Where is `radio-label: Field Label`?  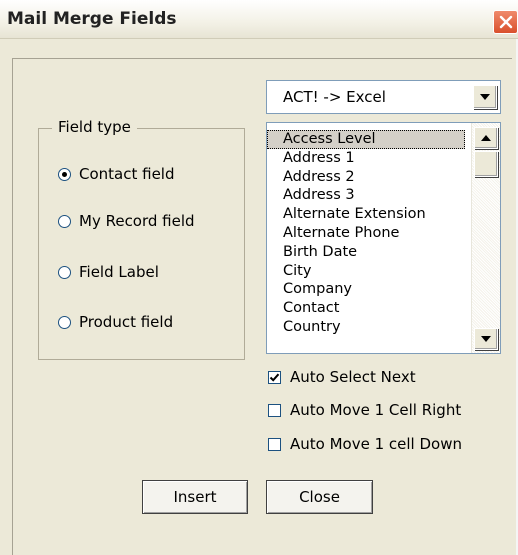
radio-label: Field Label is located at coordinates (119, 272).